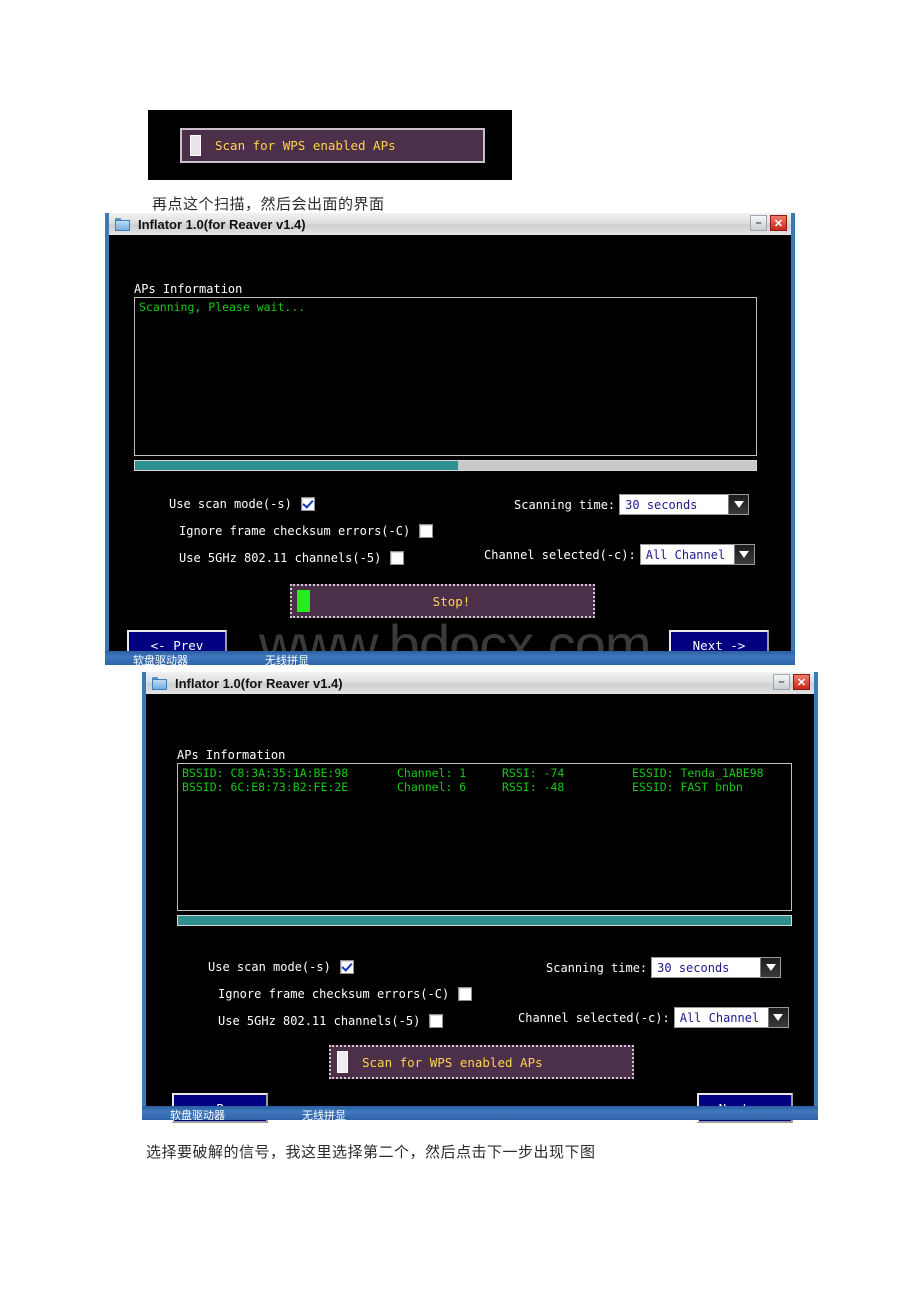 The height and width of the screenshot is (1302, 920). What do you see at coordinates (450, 224) in the screenshot?
I see `window1-titlebar: Inflator 1.0(for Reaver v1.4) – ✕` at bounding box center [450, 224].